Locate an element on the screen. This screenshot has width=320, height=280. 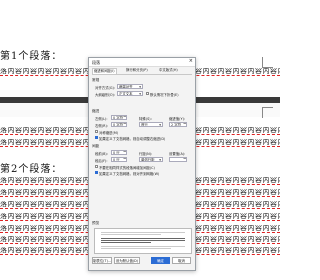
paragraph-heading-2: 第2个段落： is located at coordinates (31, 169).